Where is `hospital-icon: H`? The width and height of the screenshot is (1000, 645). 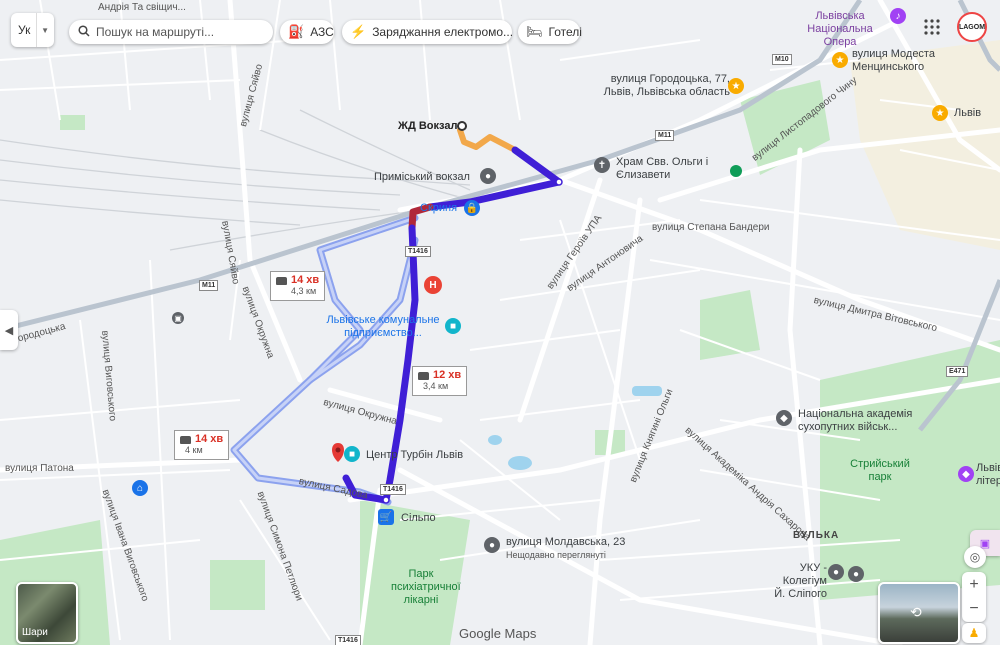 hospital-icon: H is located at coordinates (433, 285).